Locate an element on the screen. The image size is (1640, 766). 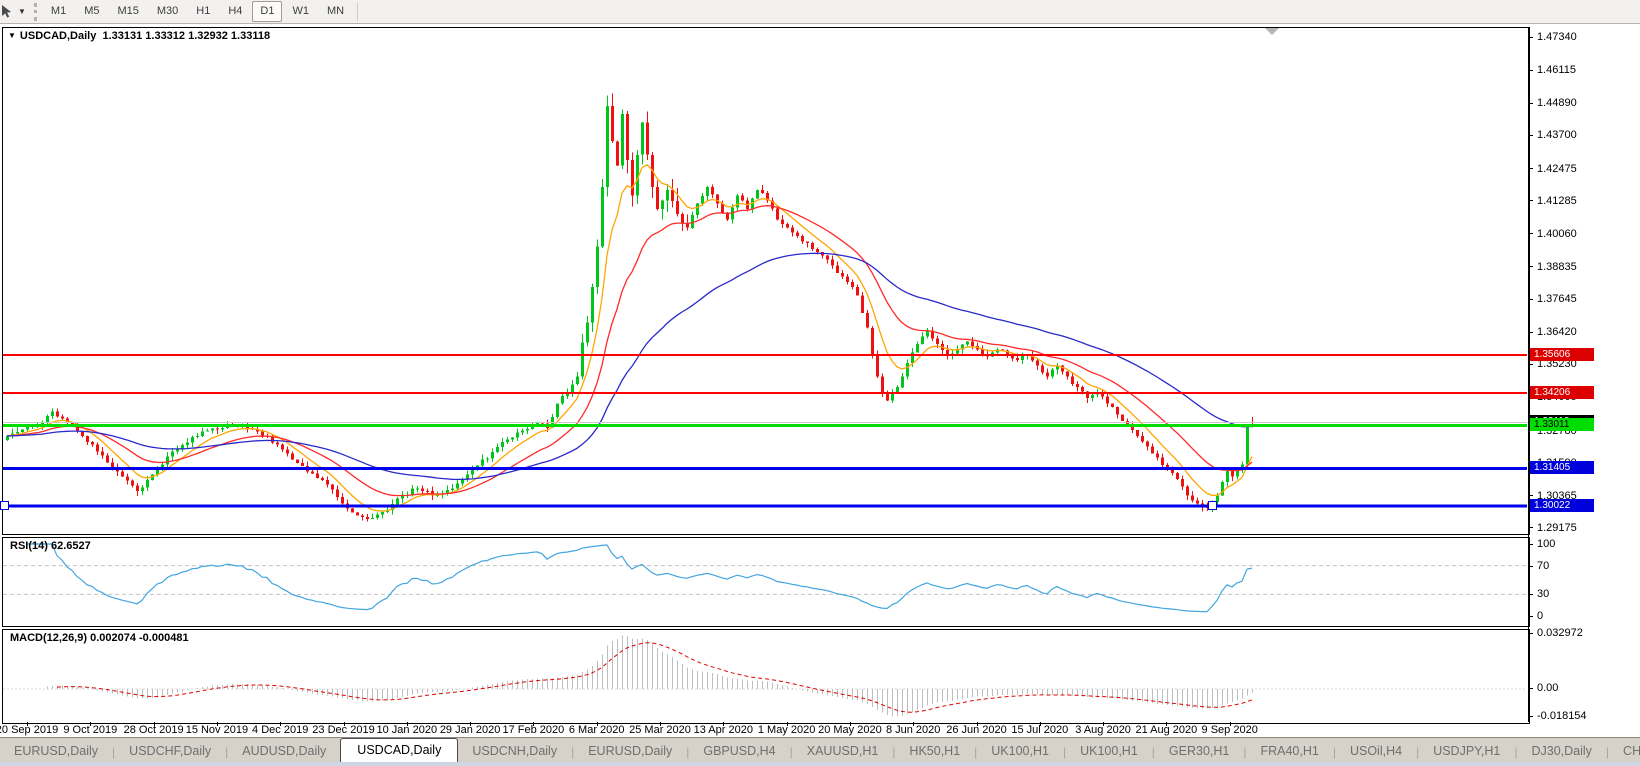
timeframe-button-h1: H1 is located at coordinates (203, 11).